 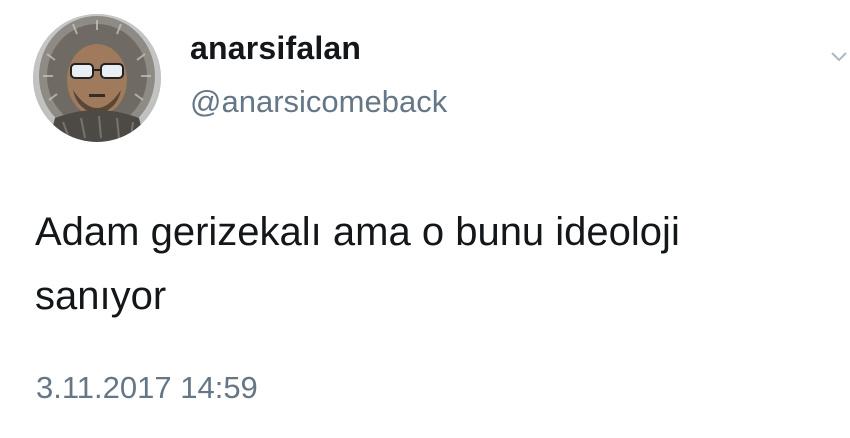 I want to click on user-handle: @anarsicomeback, so click(x=318, y=102).